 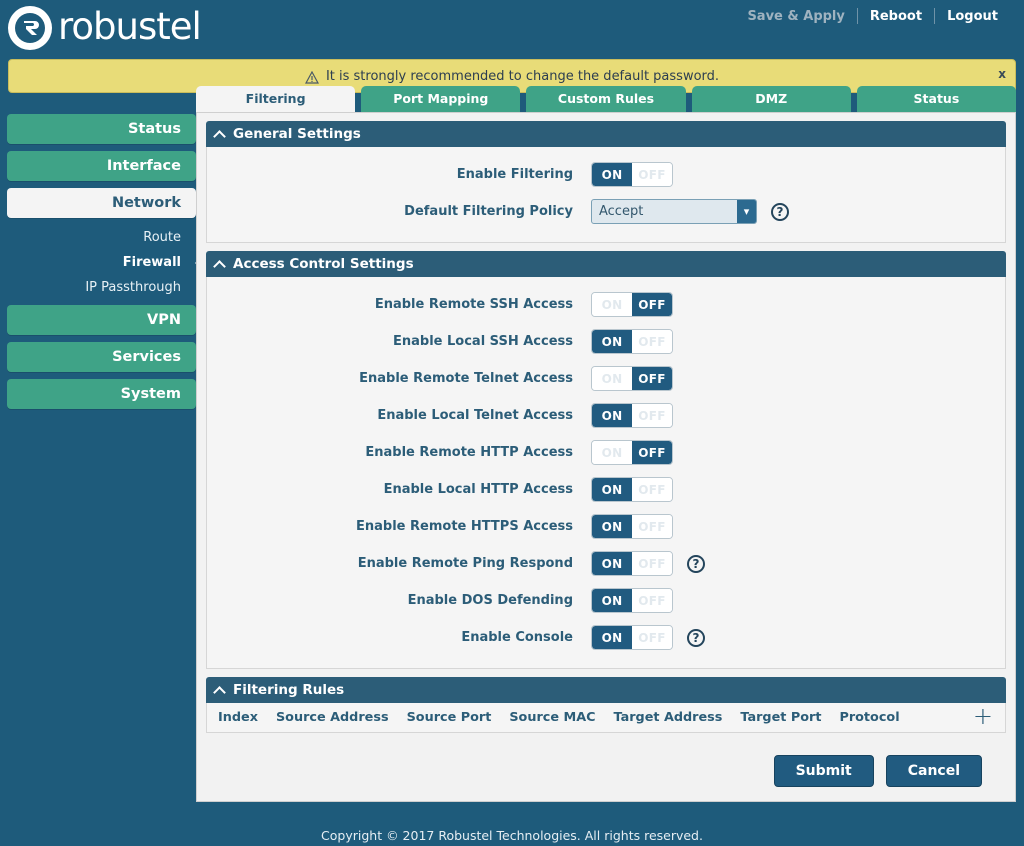 I want to click on access-control-title: Access Control Settings, so click(x=323, y=264).